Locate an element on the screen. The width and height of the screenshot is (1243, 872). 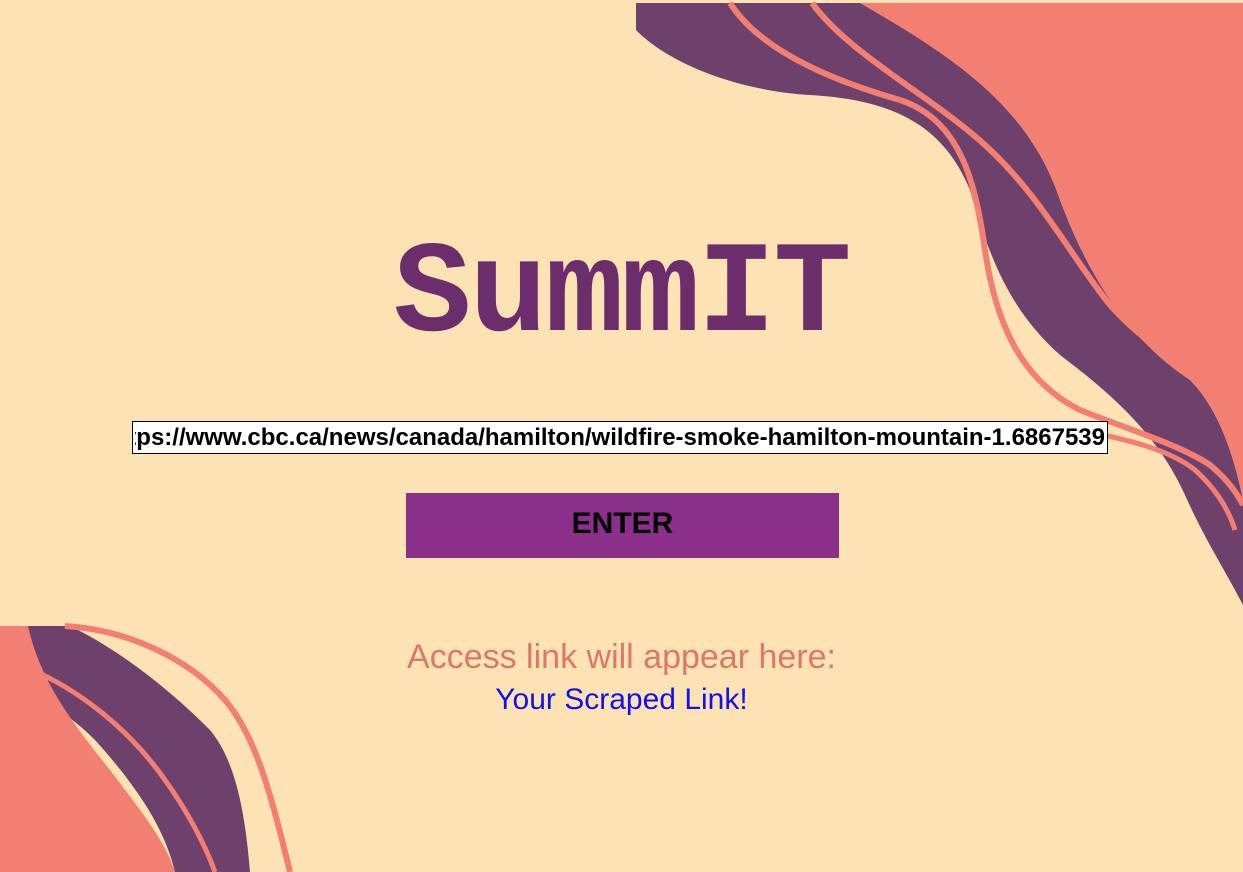
enter-button: ENTER is located at coordinates (622, 525).